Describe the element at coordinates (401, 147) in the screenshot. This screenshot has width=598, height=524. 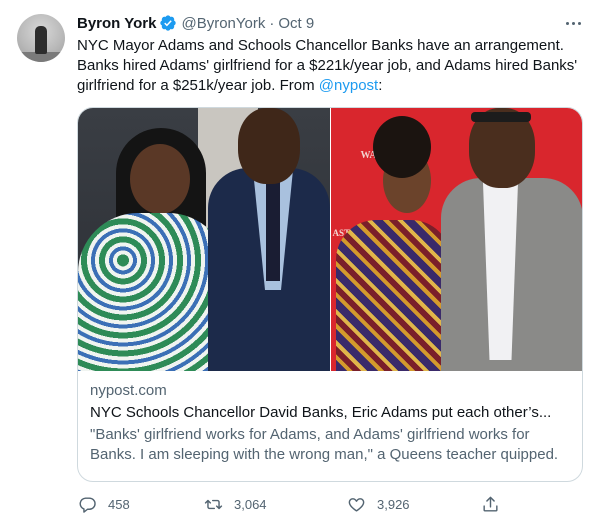
I see `person-hair` at that location.